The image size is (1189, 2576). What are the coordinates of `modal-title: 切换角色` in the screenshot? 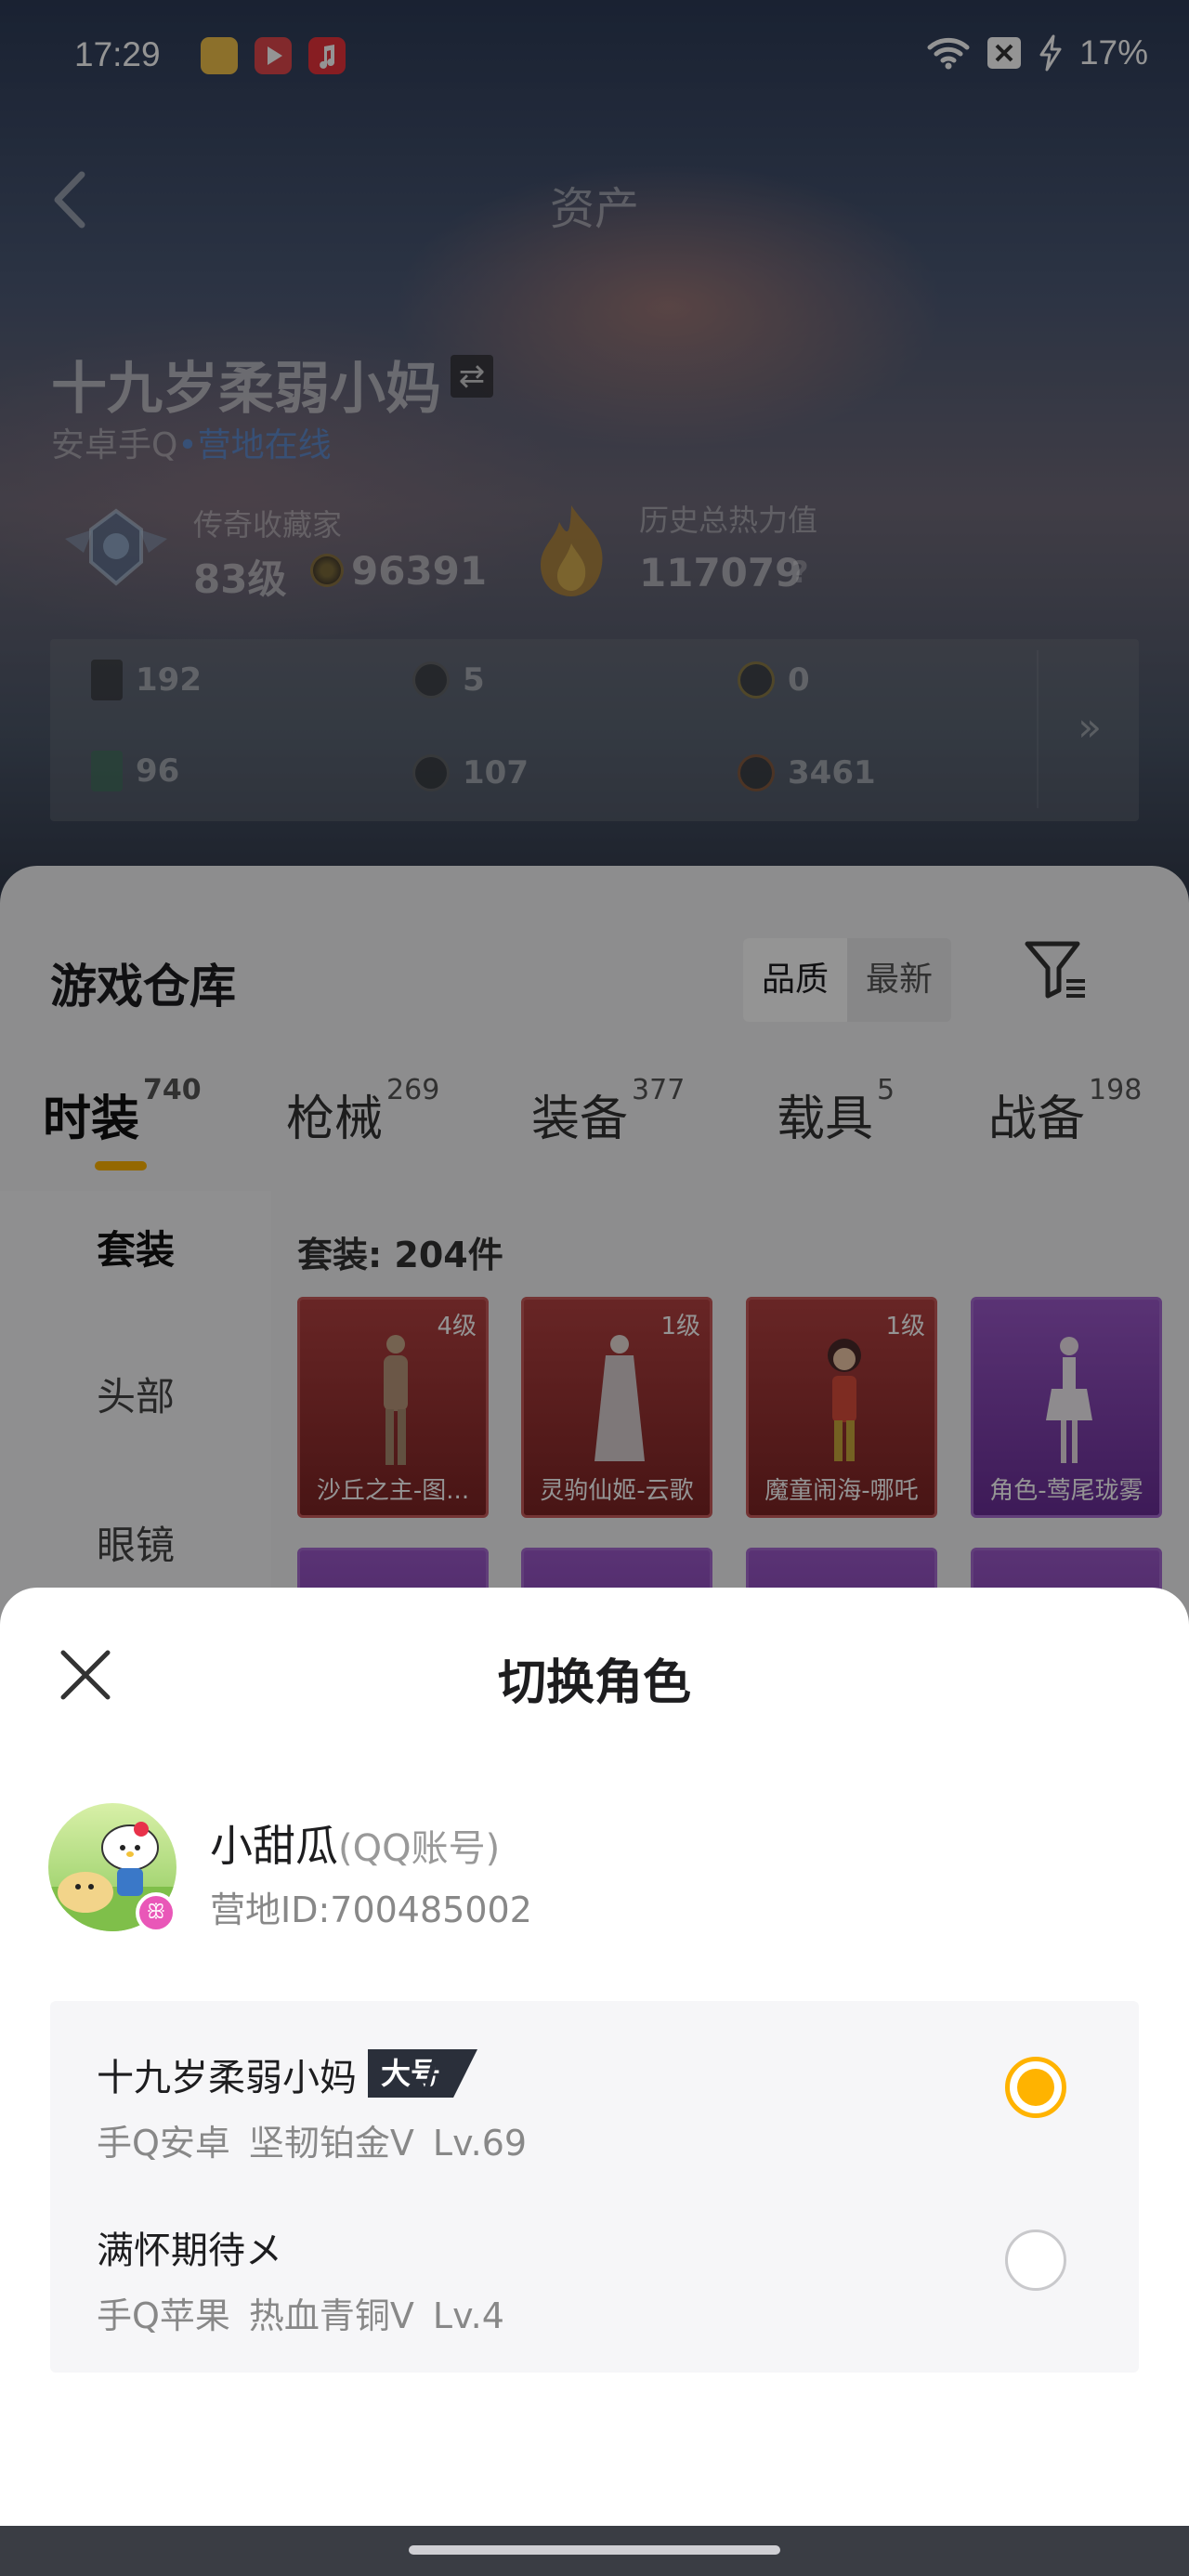 It's located at (594, 1683).